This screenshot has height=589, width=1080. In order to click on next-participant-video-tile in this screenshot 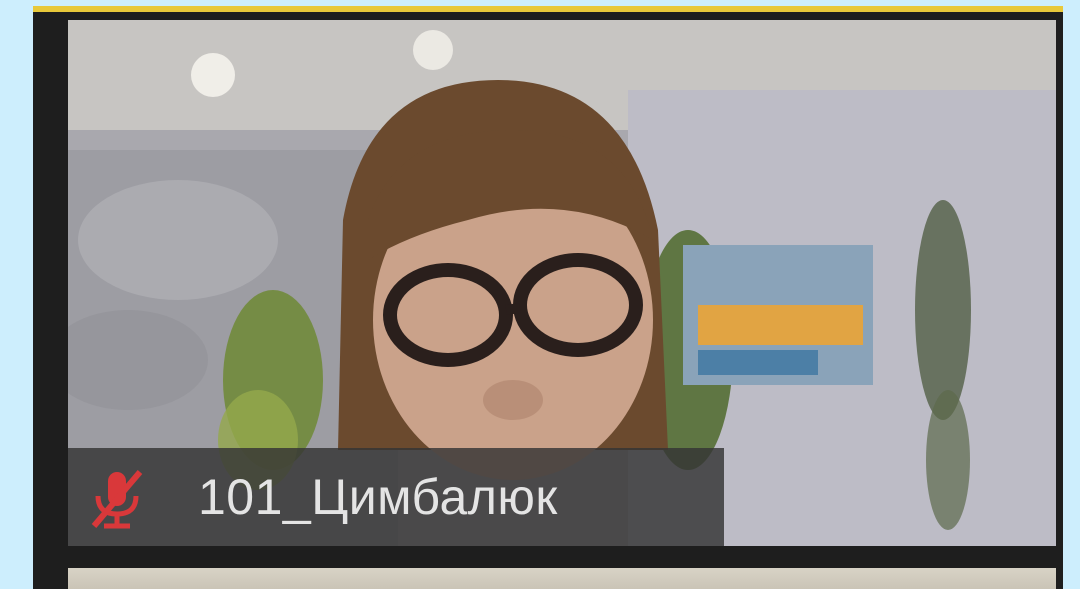, I will do `click(562, 578)`.